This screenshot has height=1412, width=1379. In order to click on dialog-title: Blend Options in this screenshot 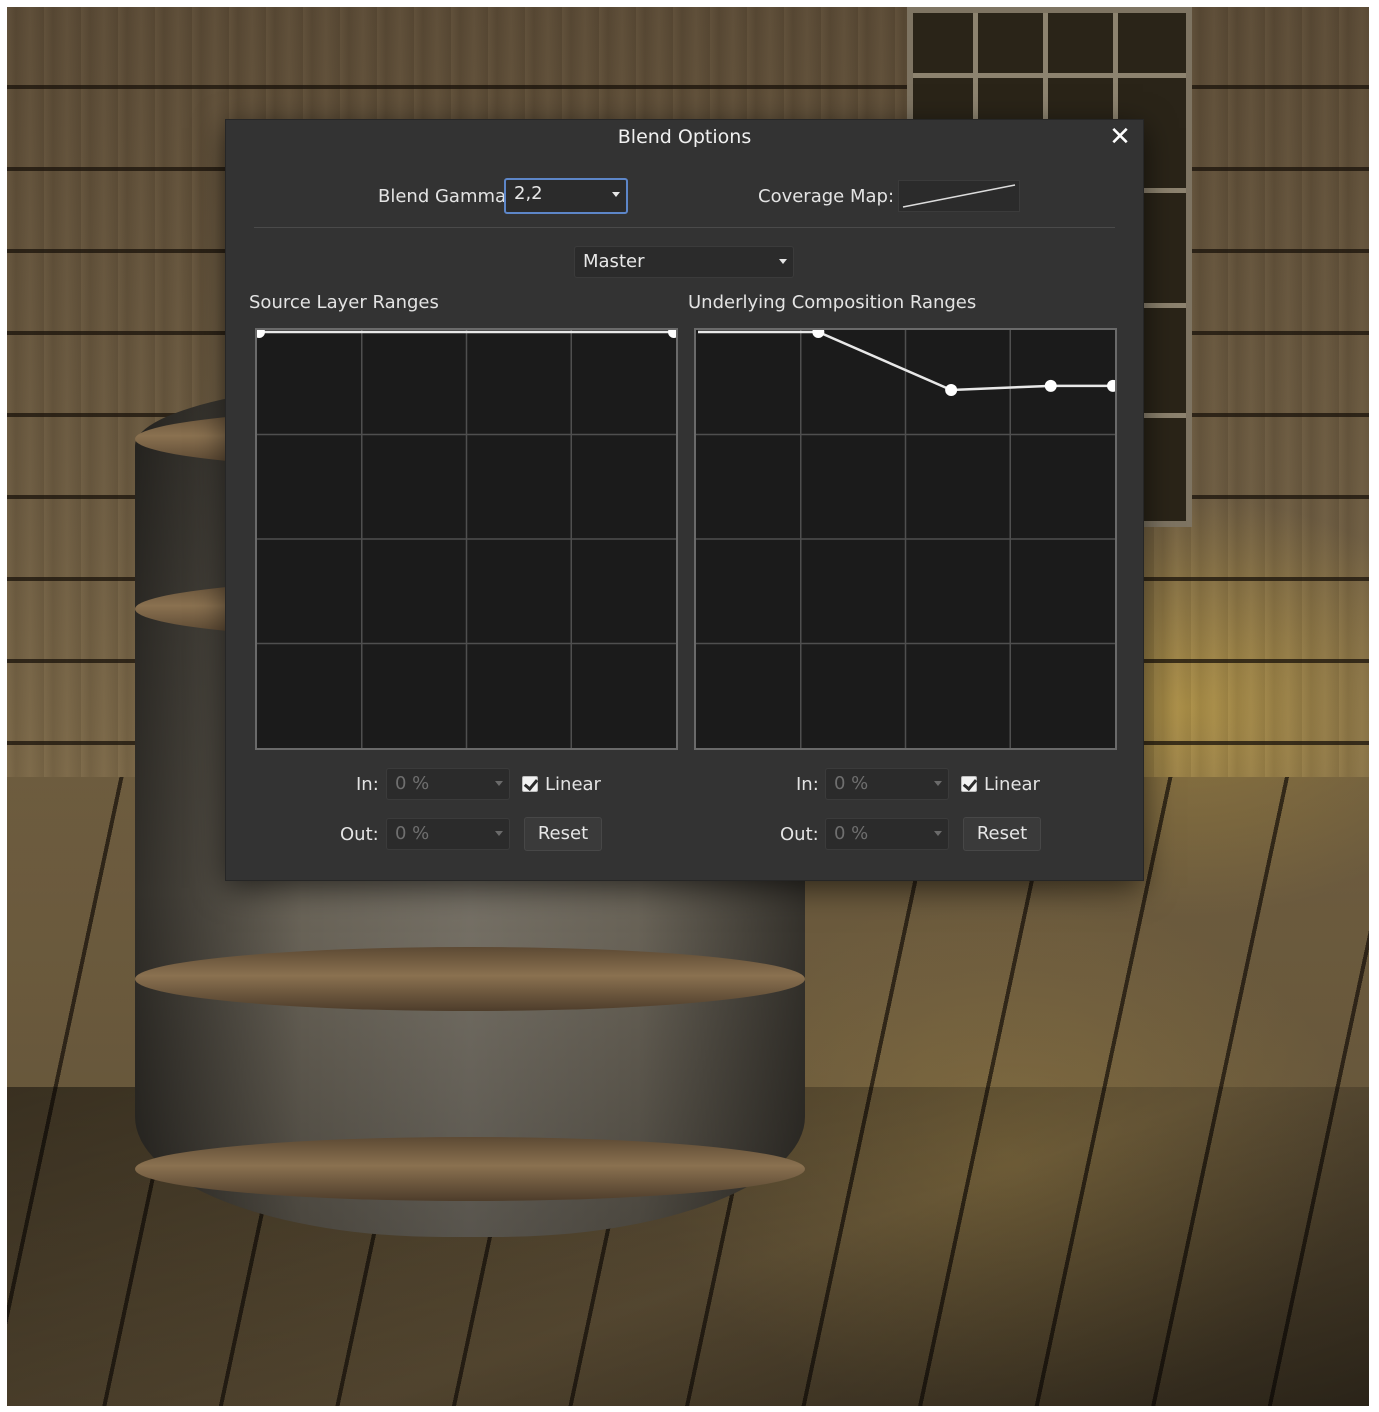, I will do `click(684, 137)`.